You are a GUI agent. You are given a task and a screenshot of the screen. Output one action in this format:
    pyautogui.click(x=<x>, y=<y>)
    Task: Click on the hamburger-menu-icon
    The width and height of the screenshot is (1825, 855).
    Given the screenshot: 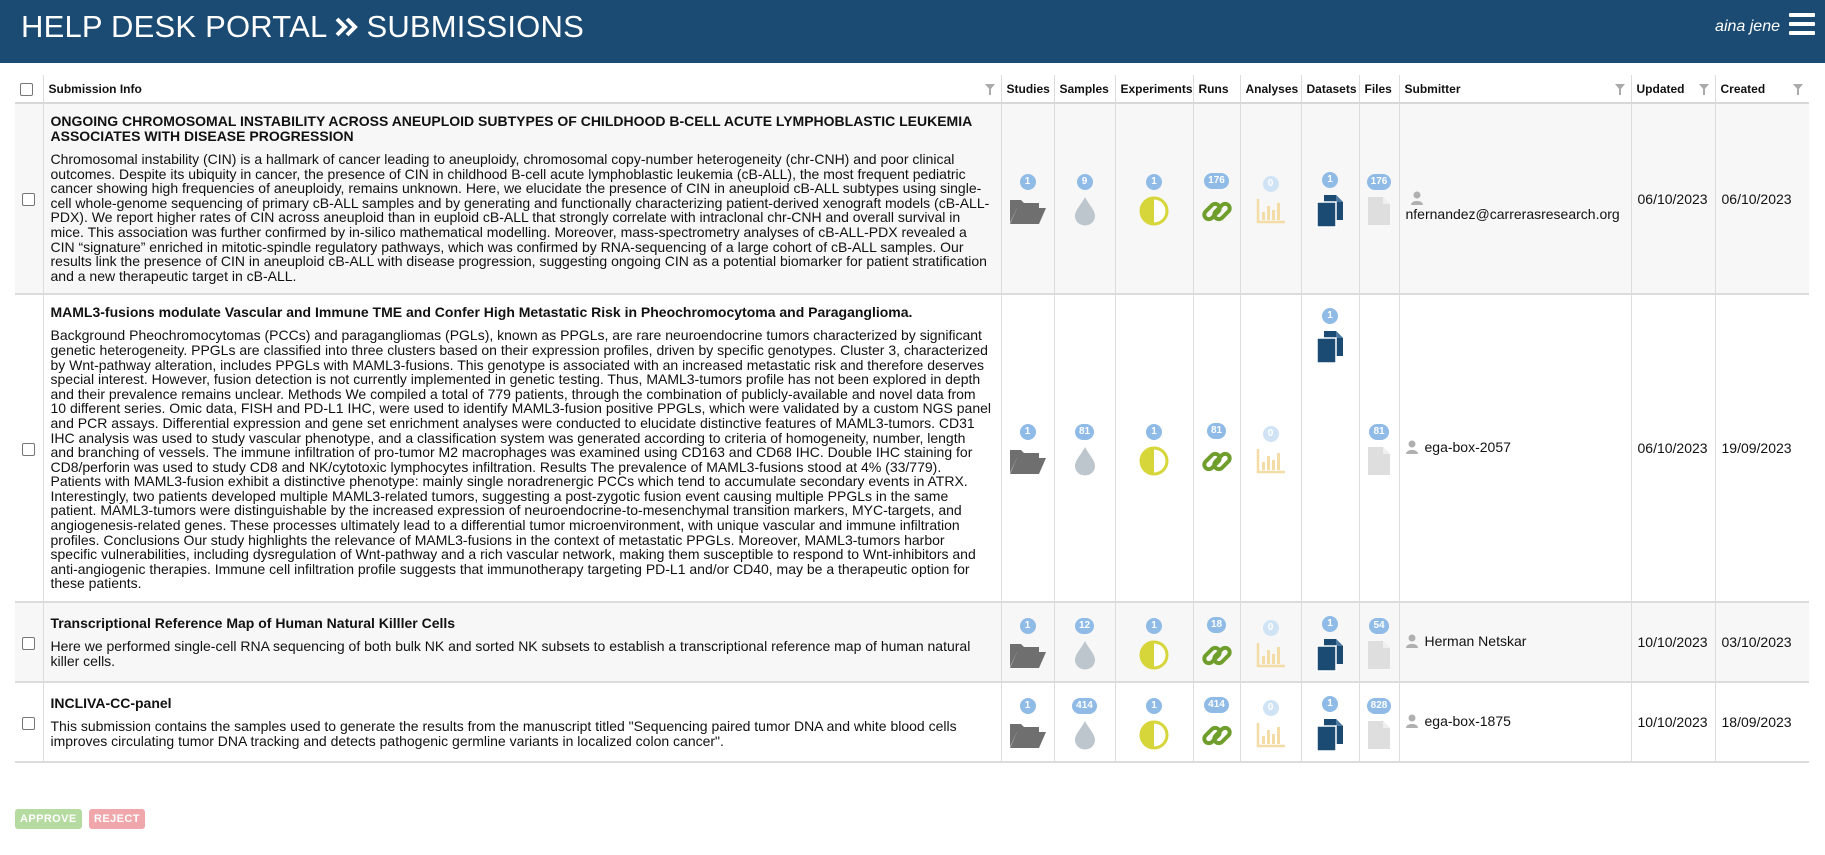 What is the action you would take?
    pyautogui.click(x=1802, y=25)
    